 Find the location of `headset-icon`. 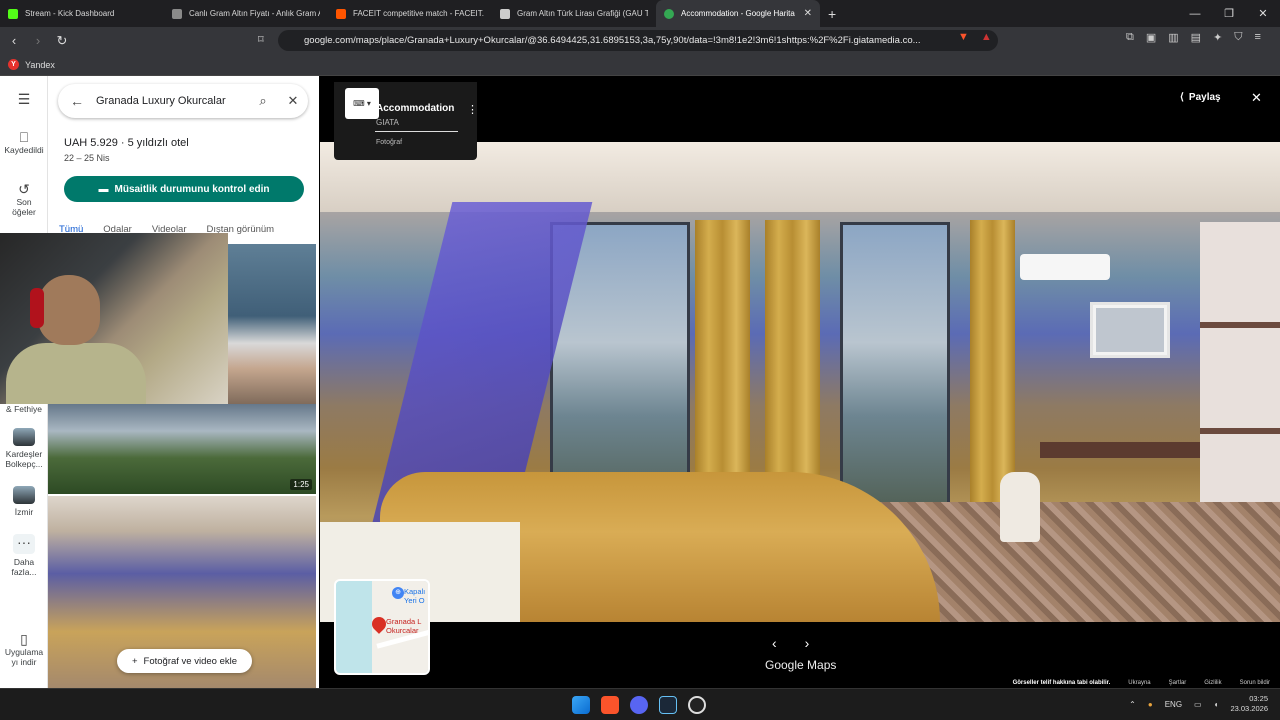

headset-icon is located at coordinates (37, 308).